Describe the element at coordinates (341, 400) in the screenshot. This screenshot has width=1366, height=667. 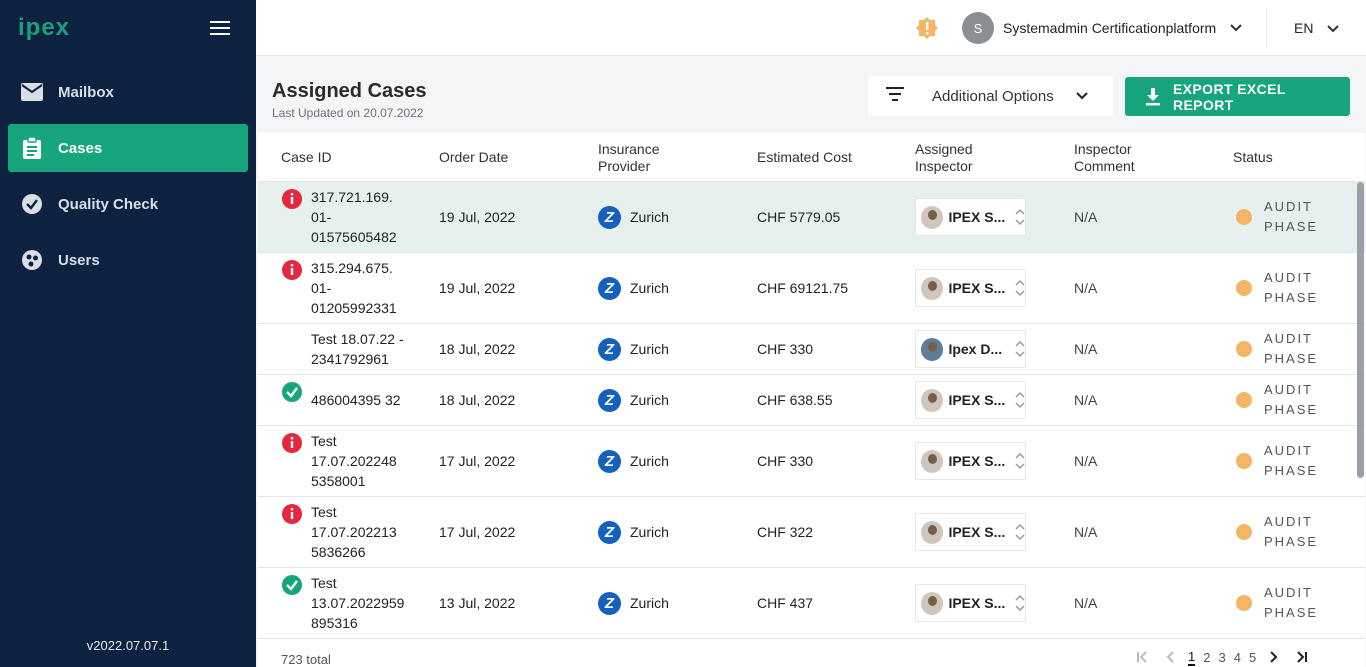
I see `cell-case-id: 486004395 32` at that location.